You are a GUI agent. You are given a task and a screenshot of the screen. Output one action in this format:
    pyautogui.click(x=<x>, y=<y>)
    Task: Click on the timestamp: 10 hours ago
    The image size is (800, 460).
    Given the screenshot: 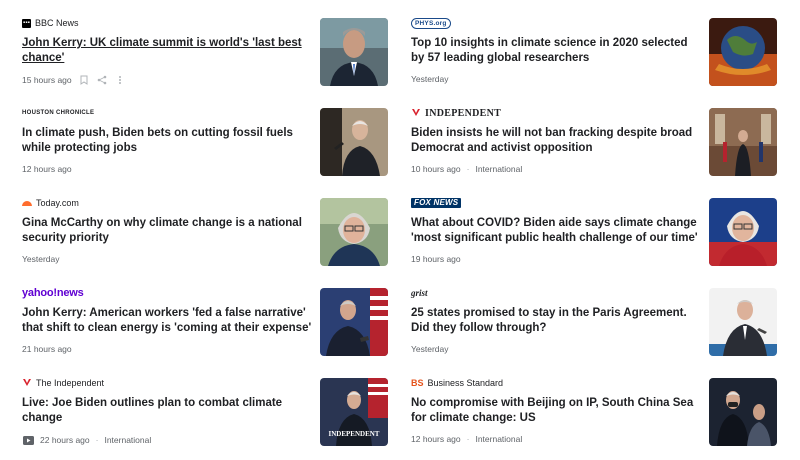 What is the action you would take?
    pyautogui.click(x=436, y=169)
    